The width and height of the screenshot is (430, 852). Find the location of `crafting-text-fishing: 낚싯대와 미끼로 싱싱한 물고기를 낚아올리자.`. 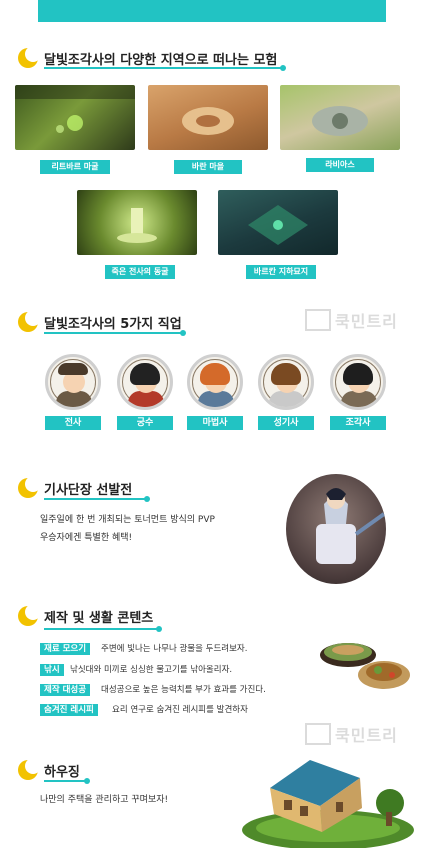

crafting-text-fishing: 낚싯대와 미끼로 싱싱한 물고기를 낚아올리자. is located at coordinates (151, 670).